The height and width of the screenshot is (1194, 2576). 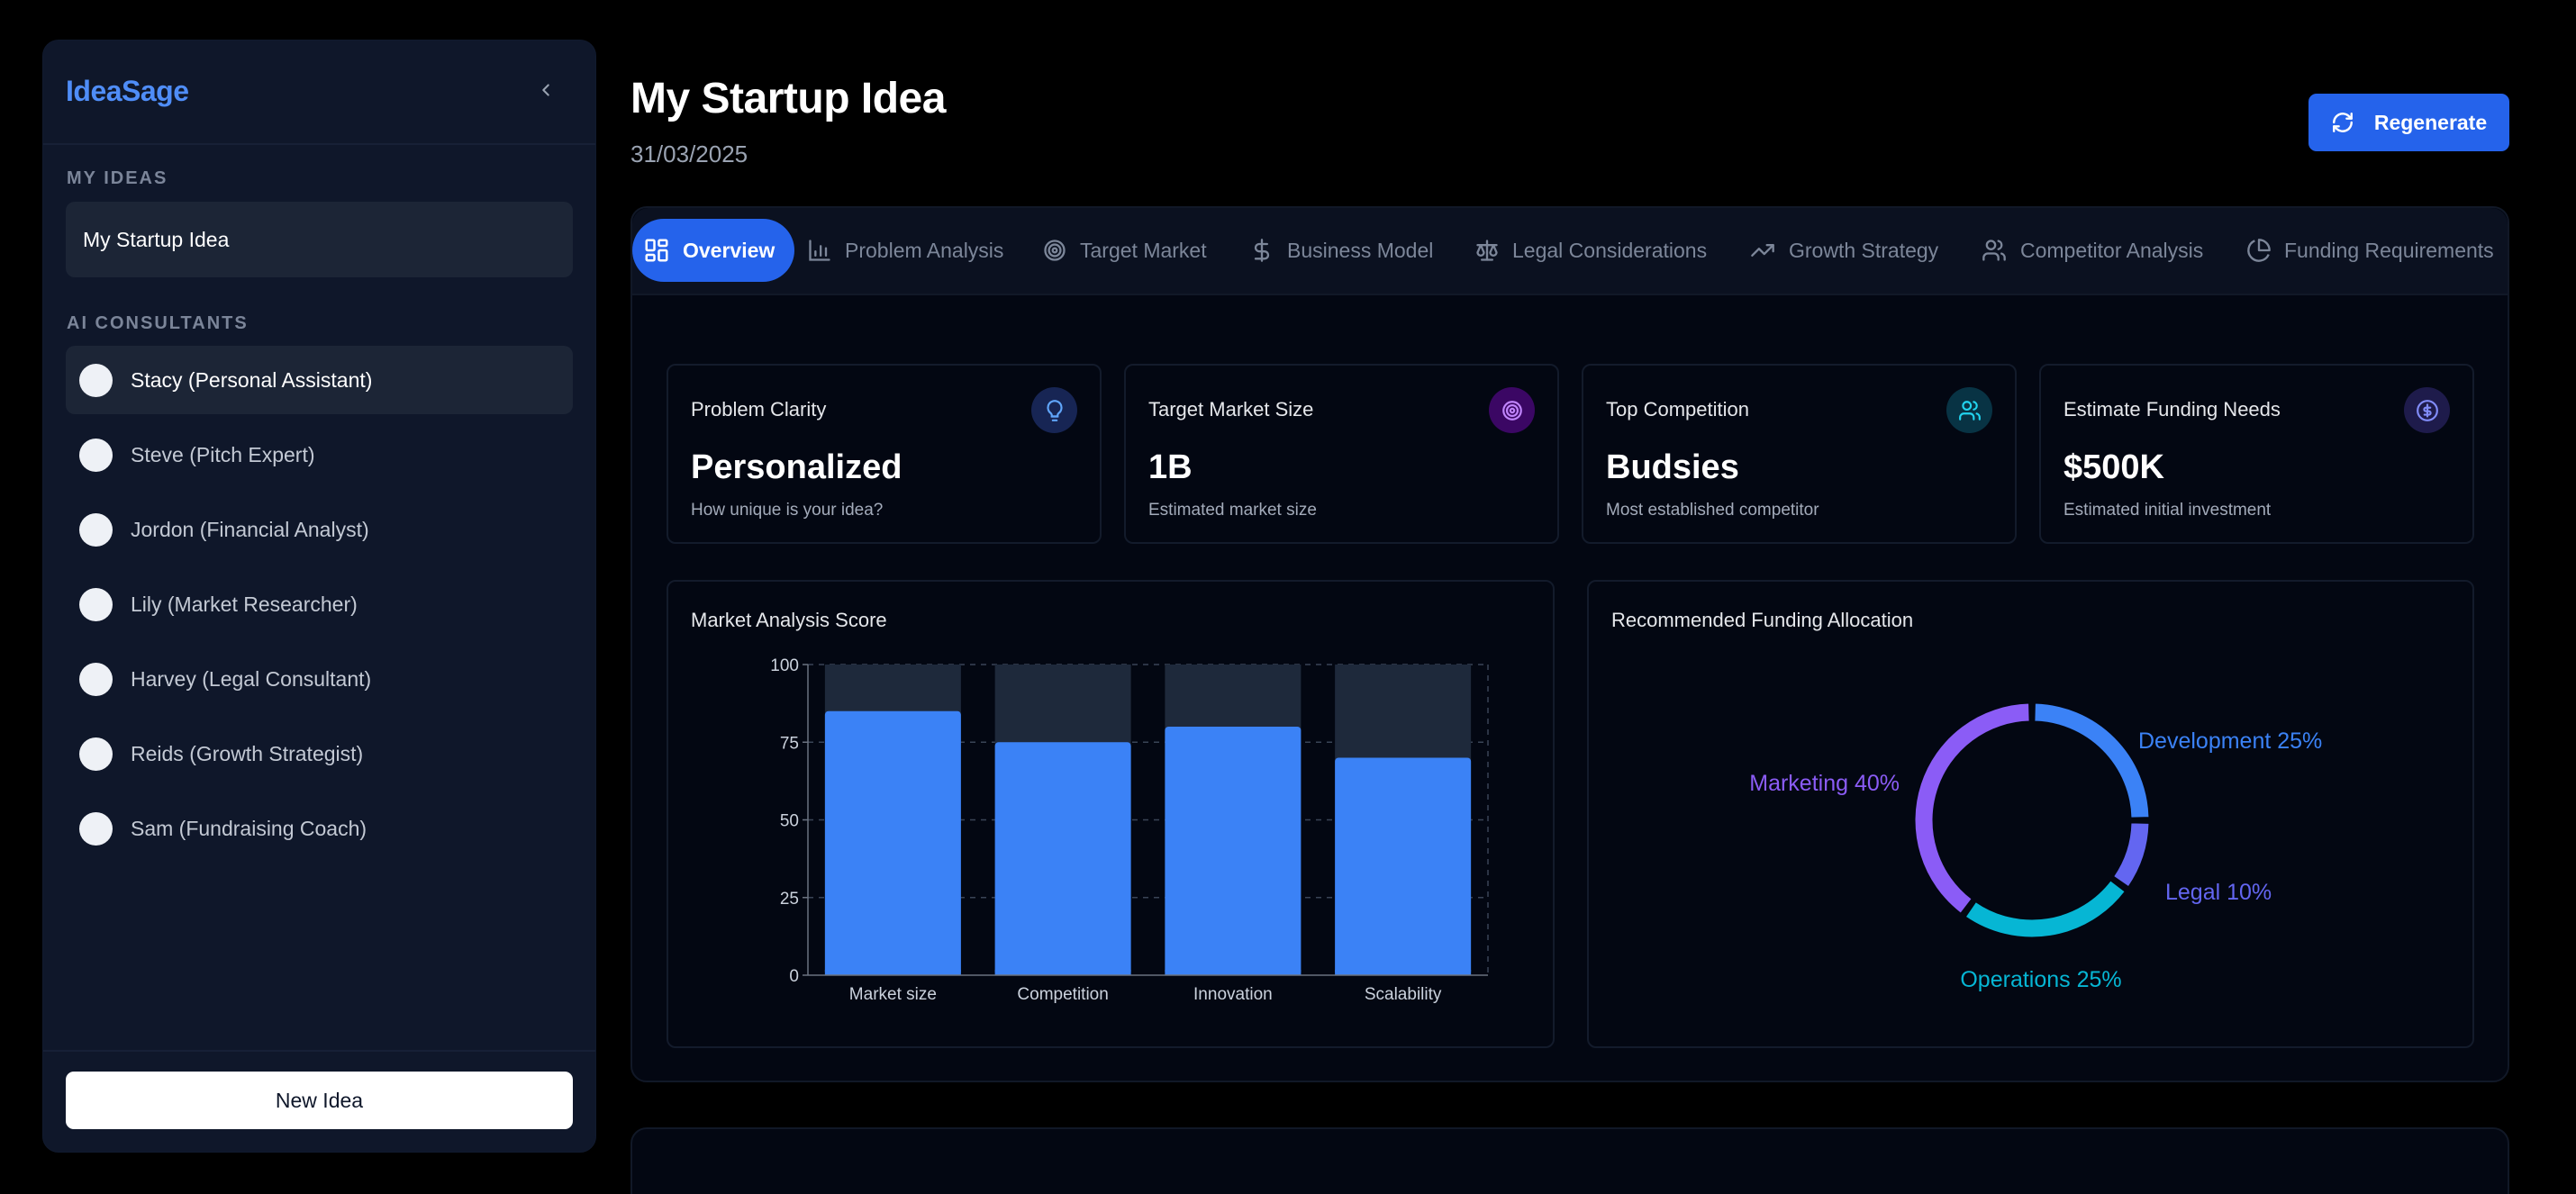 I want to click on collapse-sidebar-button, so click(x=545, y=90).